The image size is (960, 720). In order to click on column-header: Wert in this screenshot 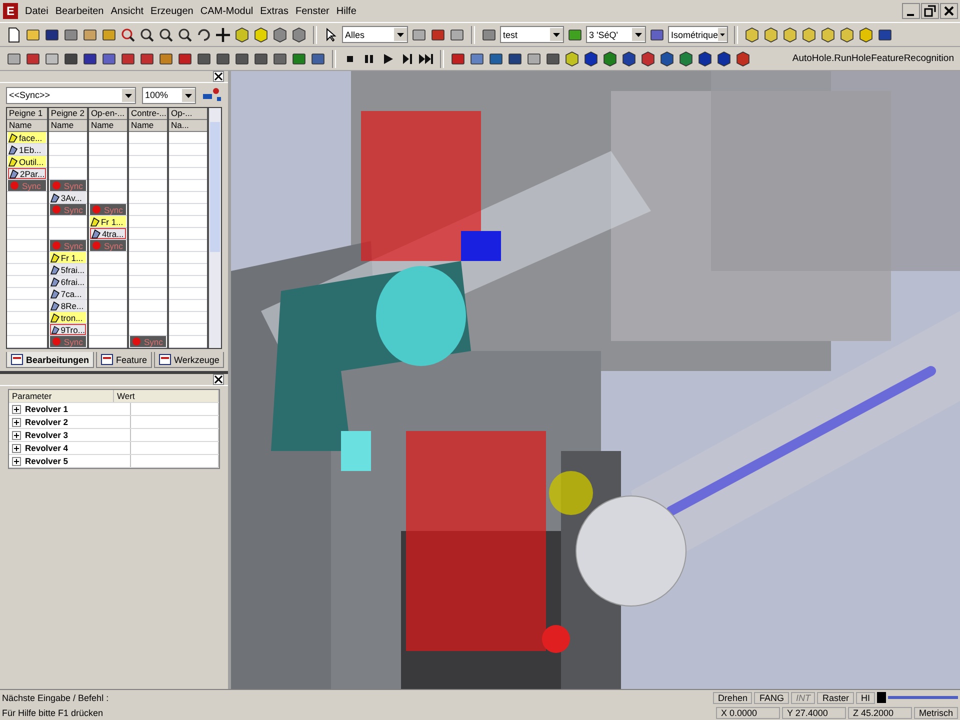, I will do `click(166, 396)`.